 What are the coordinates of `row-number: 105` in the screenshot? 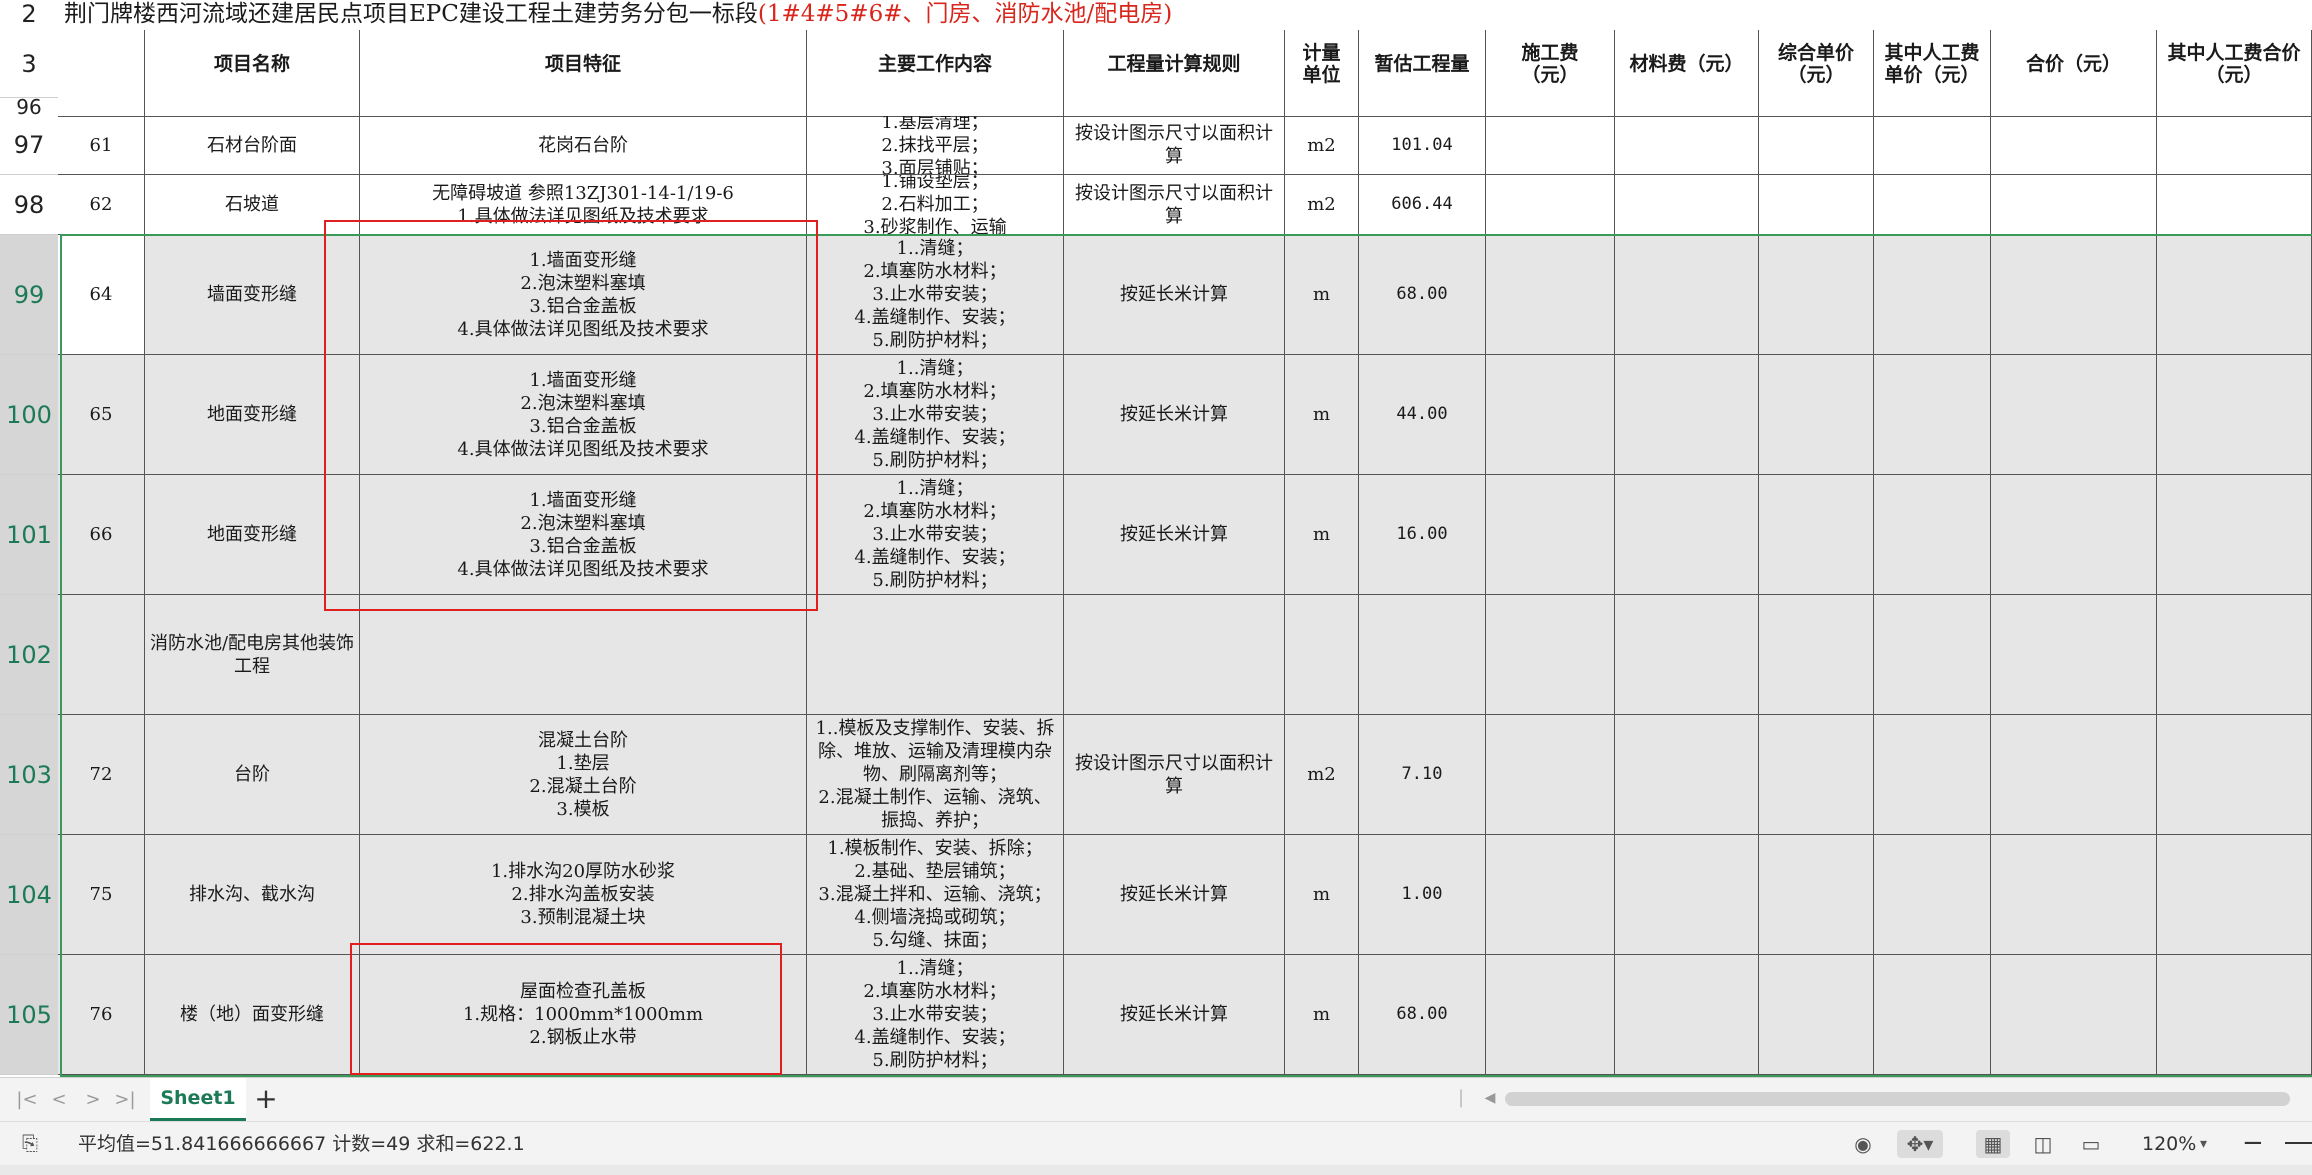 It's located at (29, 1015).